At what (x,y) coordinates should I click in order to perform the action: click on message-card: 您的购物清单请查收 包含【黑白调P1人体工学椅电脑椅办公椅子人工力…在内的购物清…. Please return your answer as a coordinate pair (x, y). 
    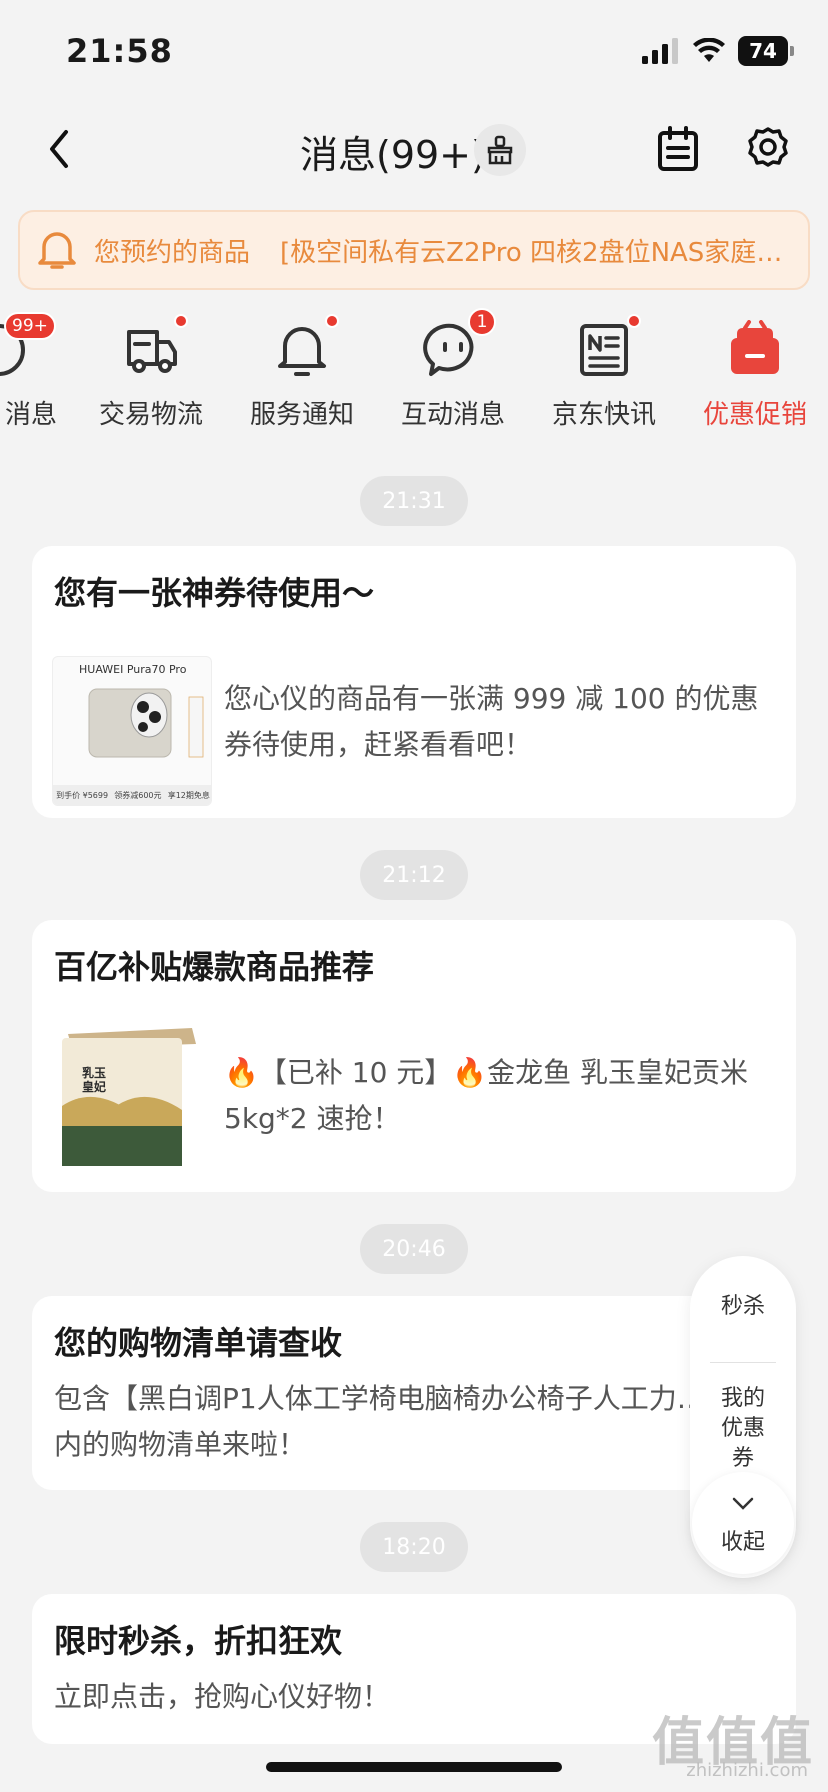
    Looking at the image, I should click on (414, 1393).